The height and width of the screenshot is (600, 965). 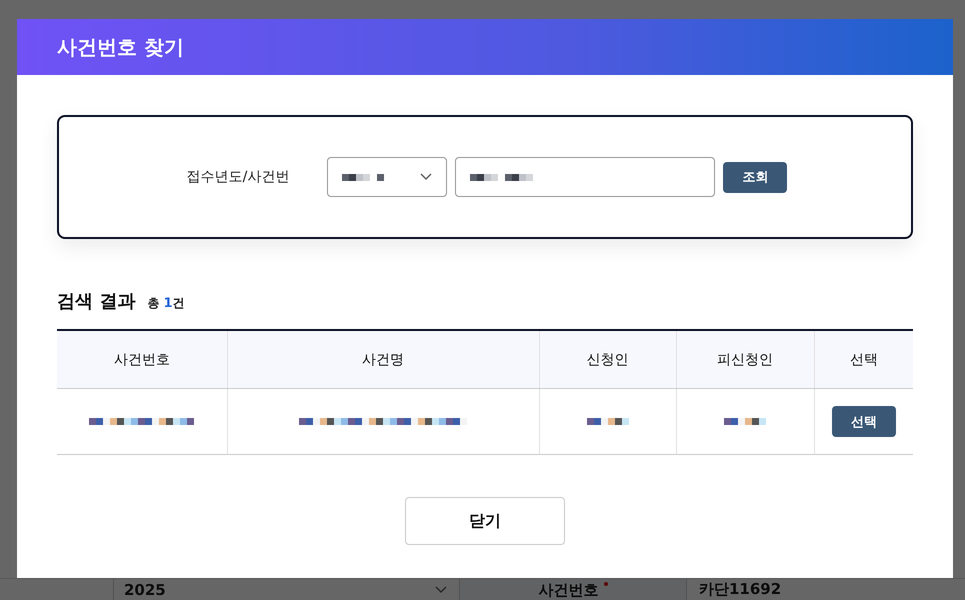 I want to click on column-header: 피신청인, so click(x=745, y=359).